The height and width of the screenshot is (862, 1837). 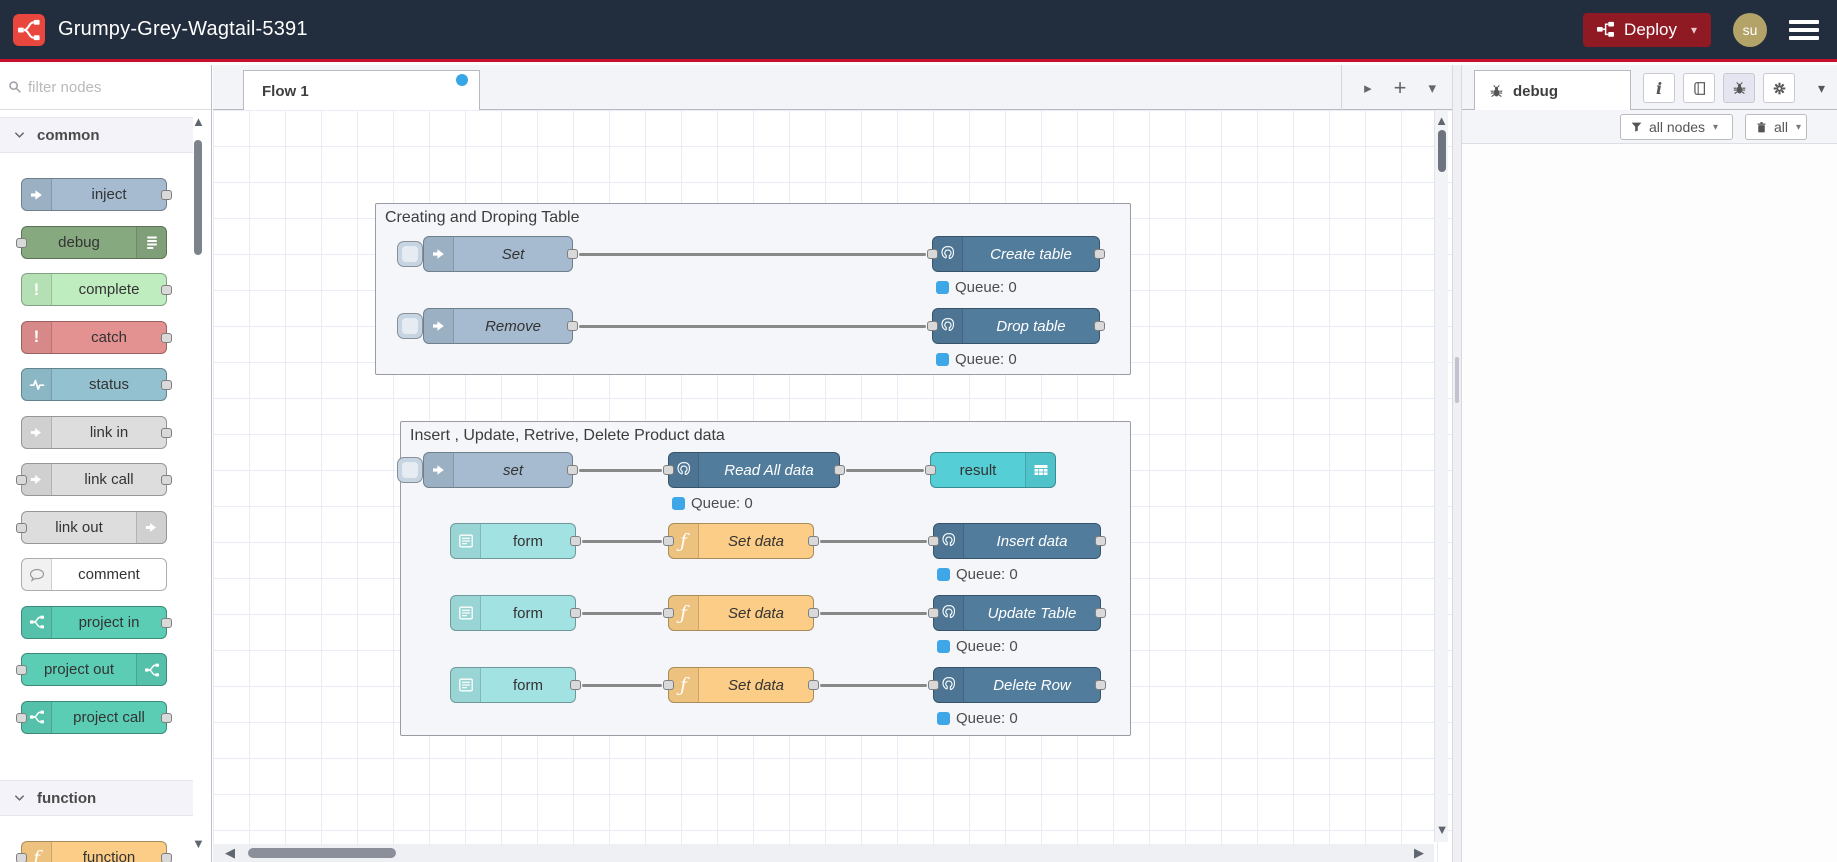 I want to click on tab-flow-1: Flow 1, so click(x=361, y=90).